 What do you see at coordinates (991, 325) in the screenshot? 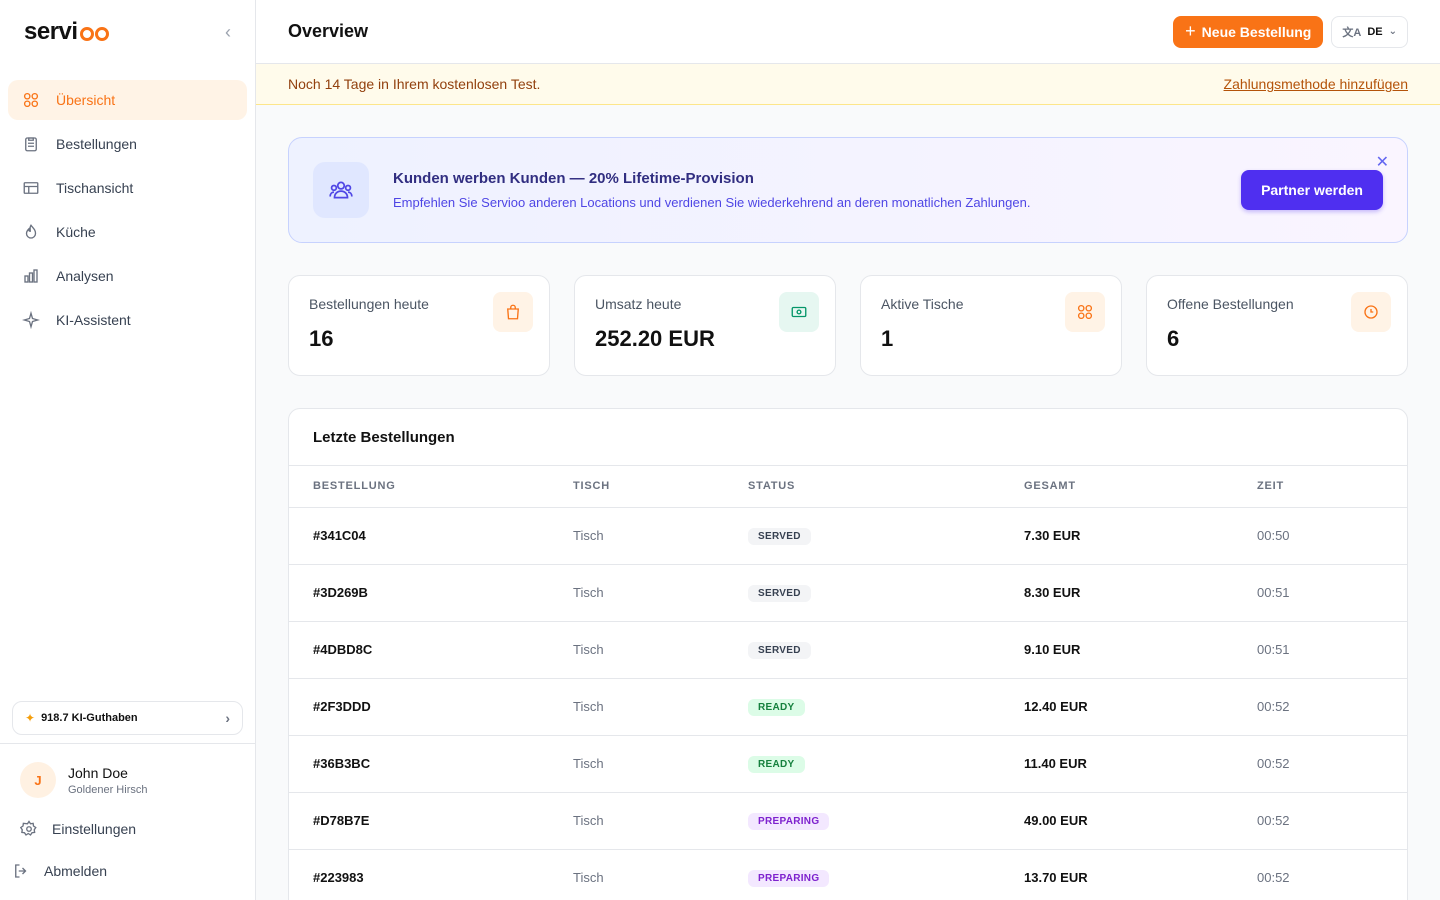
I see `stat-card-active-tables: Aktive Tische 1` at bounding box center [991, 325].